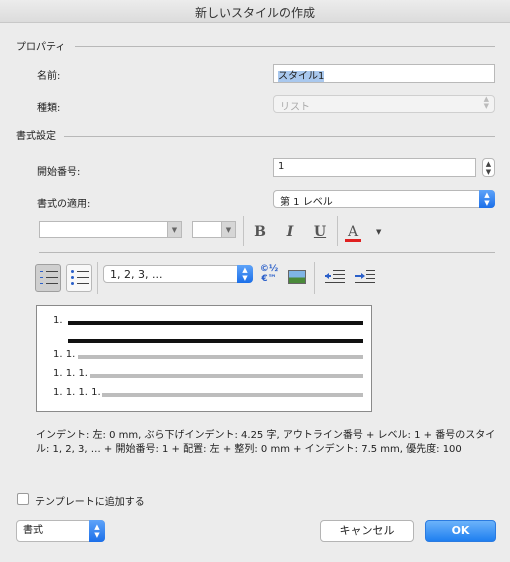 The width and height of the screenshot is (510, 562). I want to click on increase-indent-icon, so click(365, 277).